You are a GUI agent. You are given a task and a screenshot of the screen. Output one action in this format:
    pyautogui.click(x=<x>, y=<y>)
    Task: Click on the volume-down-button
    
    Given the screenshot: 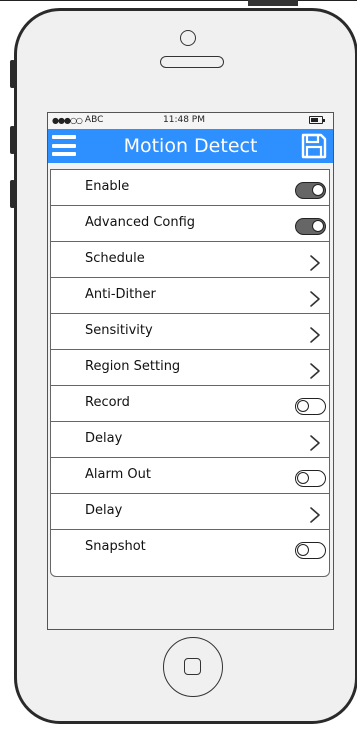 What is the action you would take?
    pyautogui.click(x=12, y=194)
    